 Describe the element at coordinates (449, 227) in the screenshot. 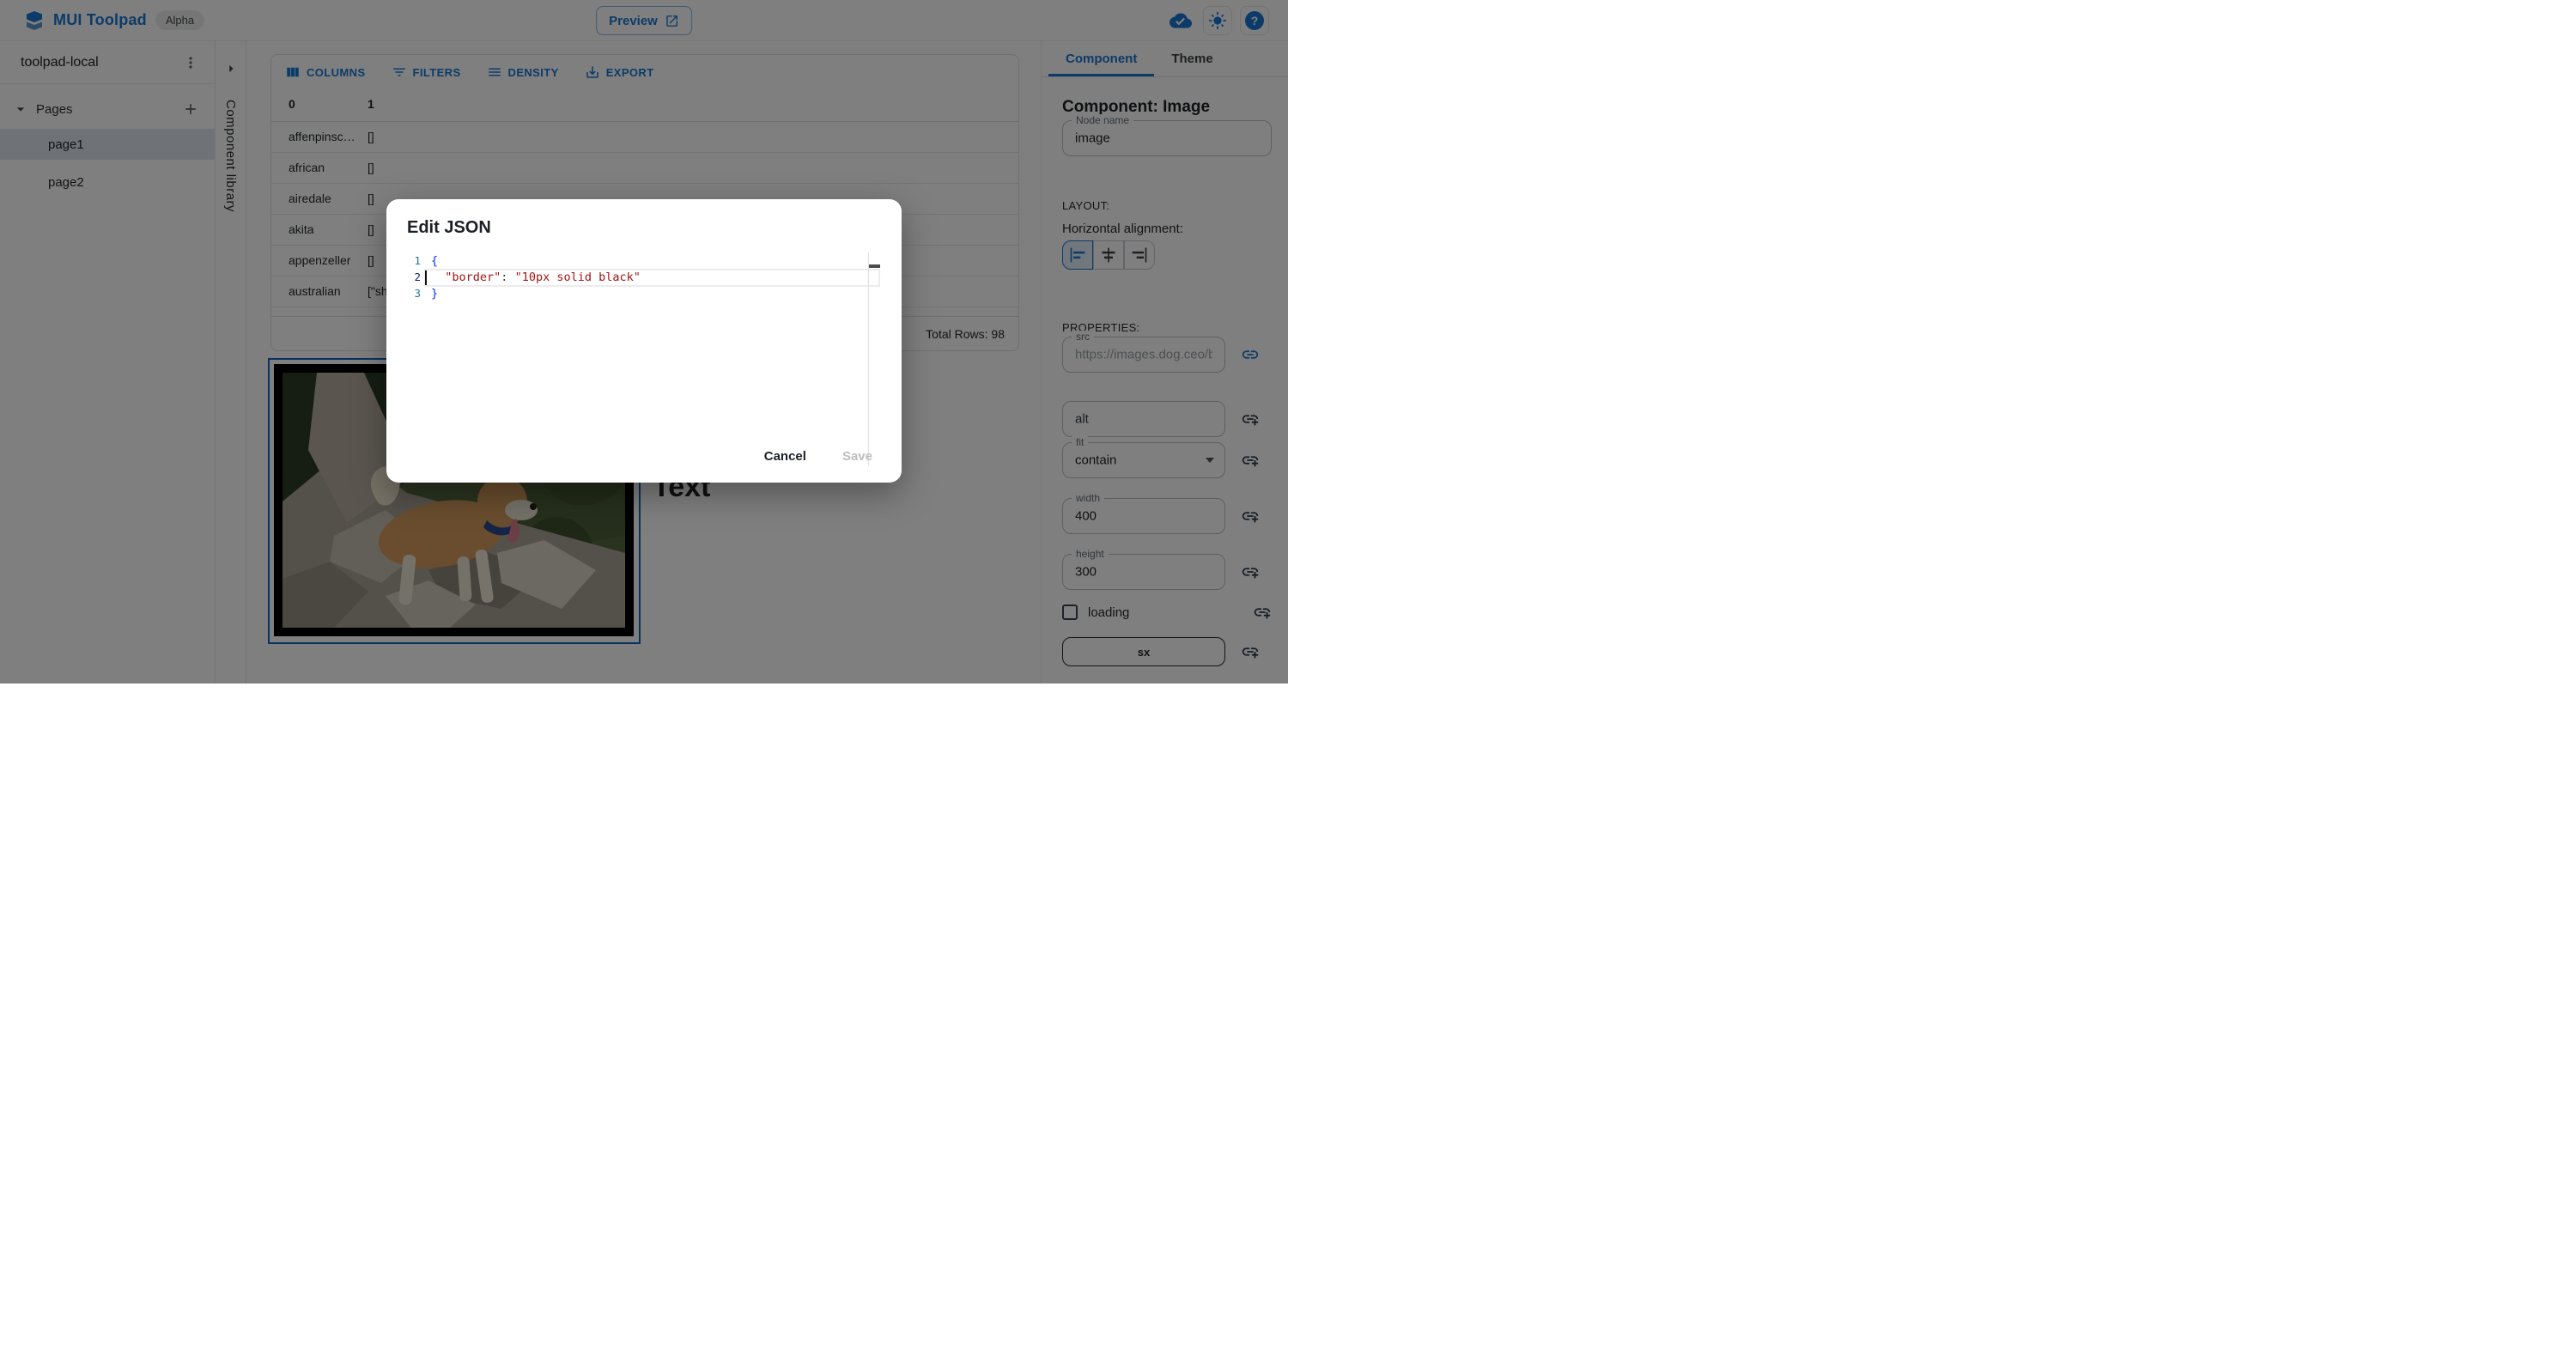

I see `dialog-title: Edit JSON` at that location.